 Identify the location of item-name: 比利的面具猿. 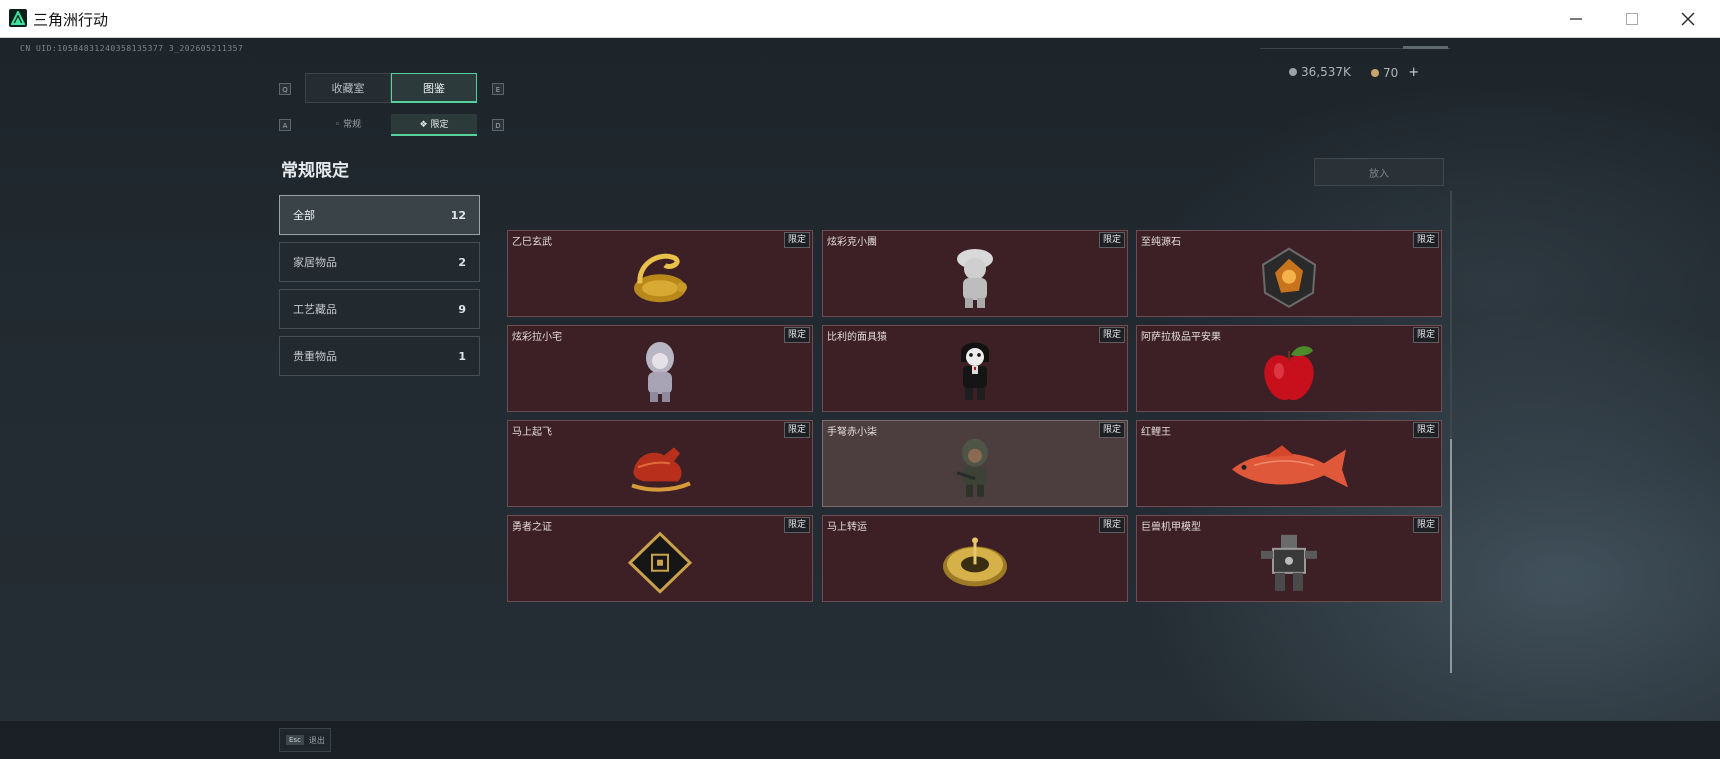
(857, 337).